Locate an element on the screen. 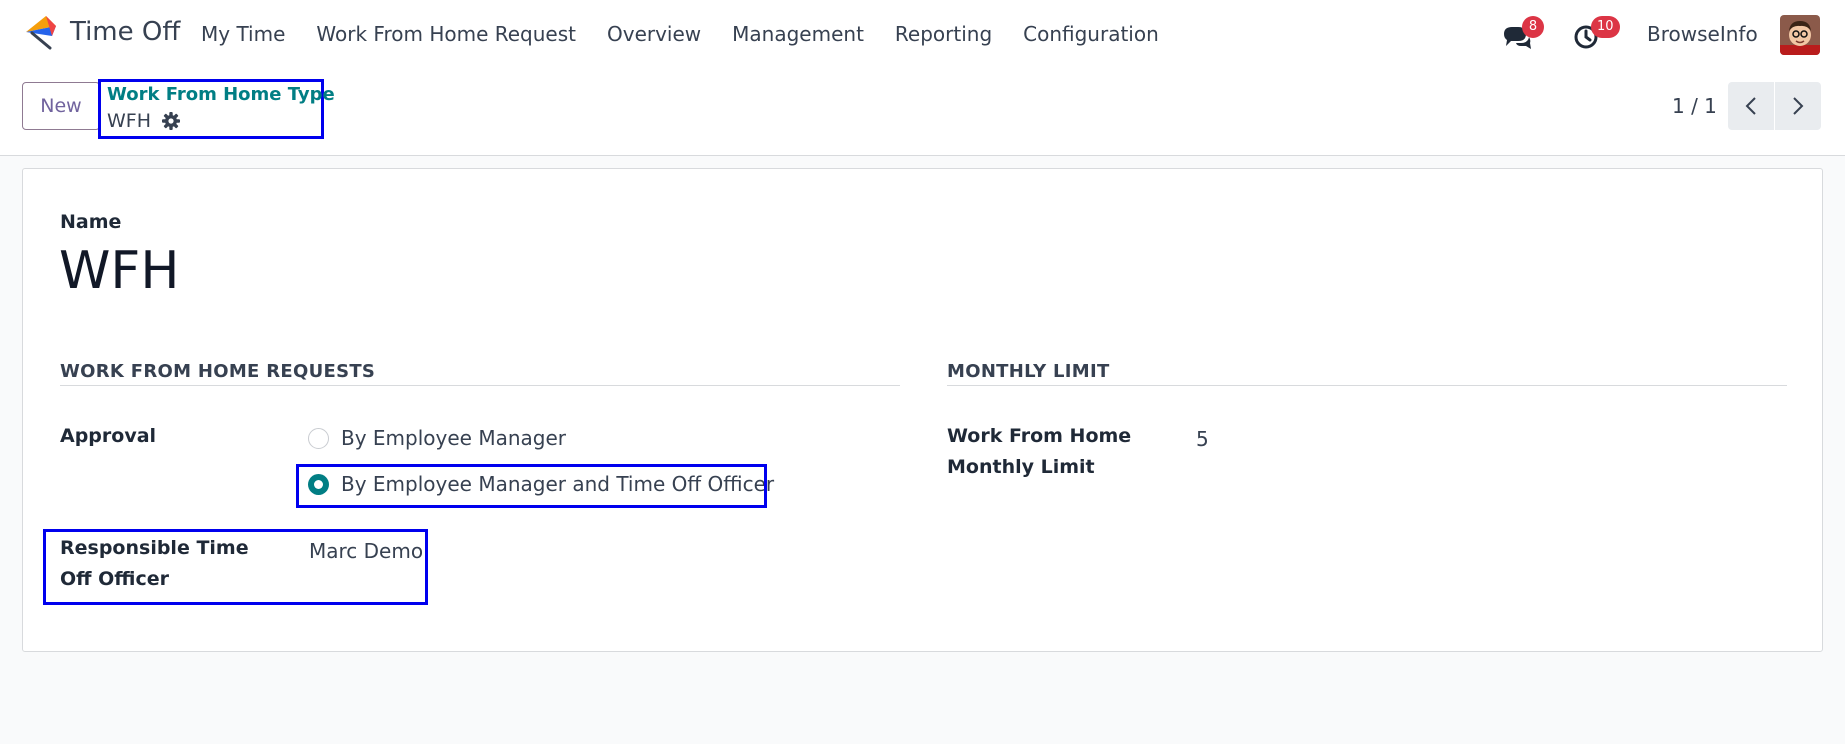 Image resolution: width=1845 pixels, height=744 pixels. next-record-button is located at coordinates (1798, 106).